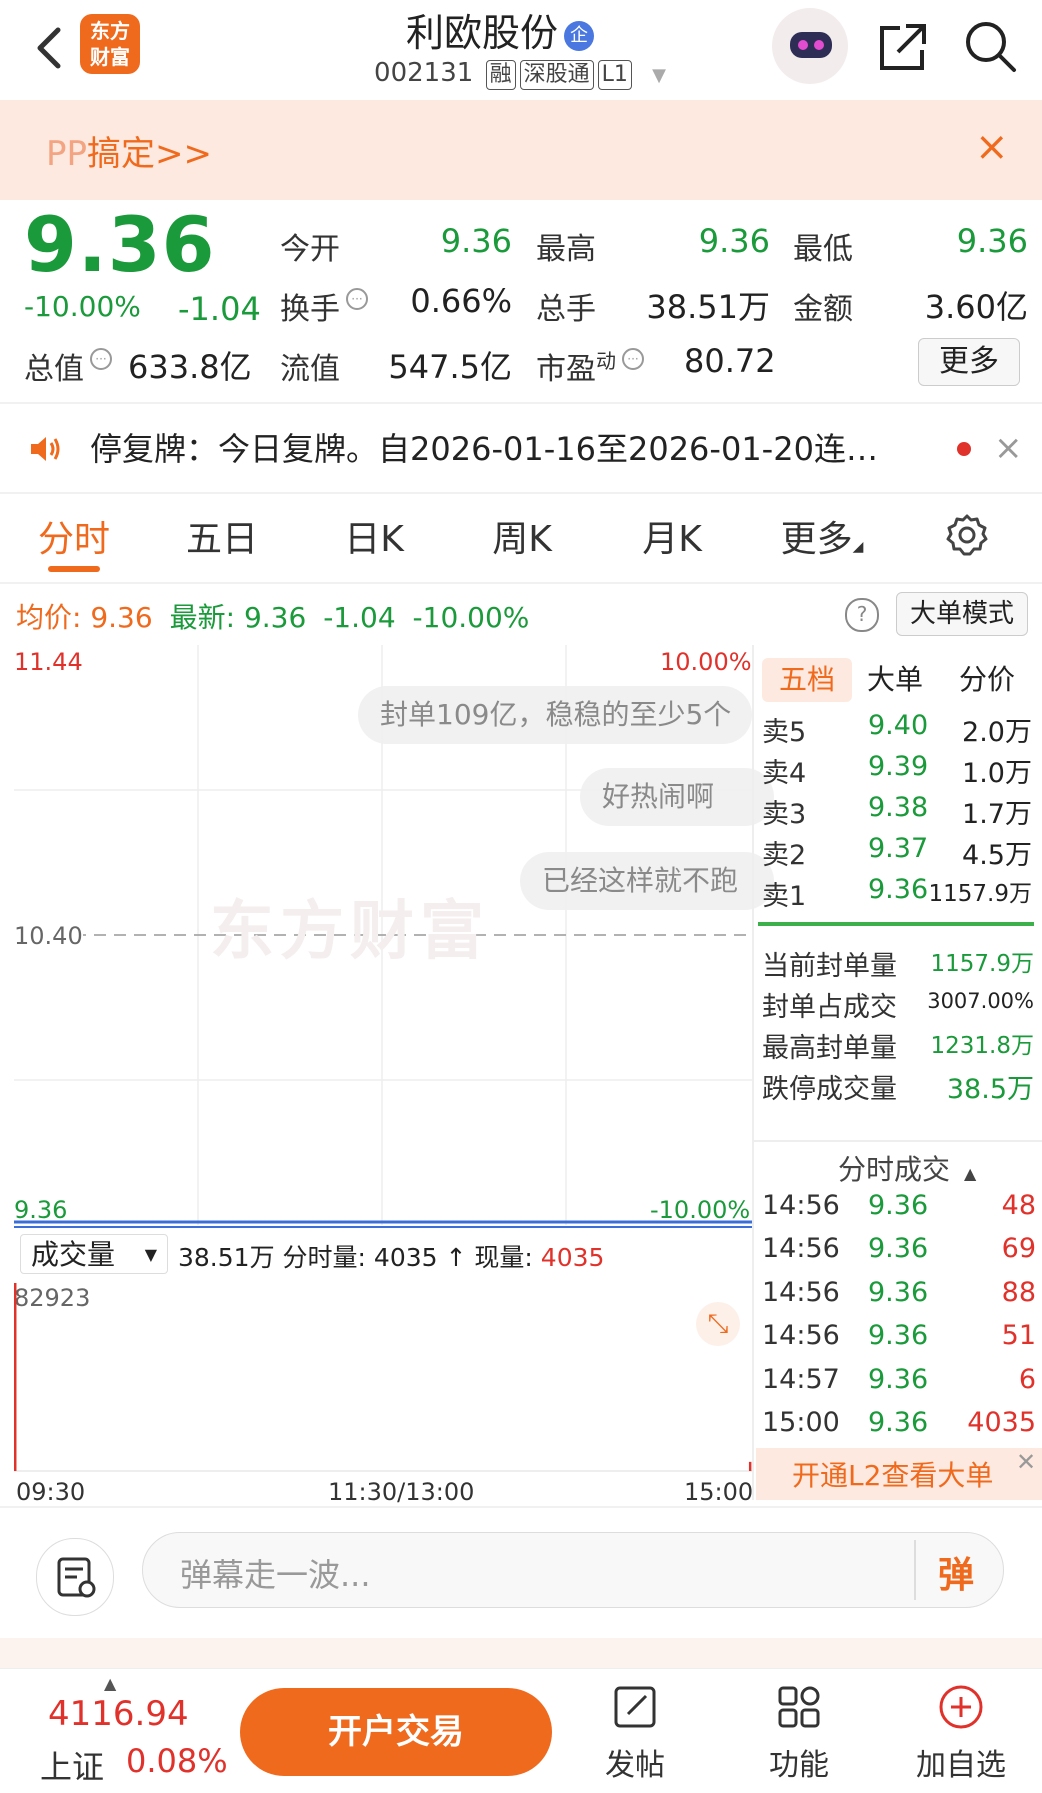  I want to click on gear-icon, so click(967, 535).